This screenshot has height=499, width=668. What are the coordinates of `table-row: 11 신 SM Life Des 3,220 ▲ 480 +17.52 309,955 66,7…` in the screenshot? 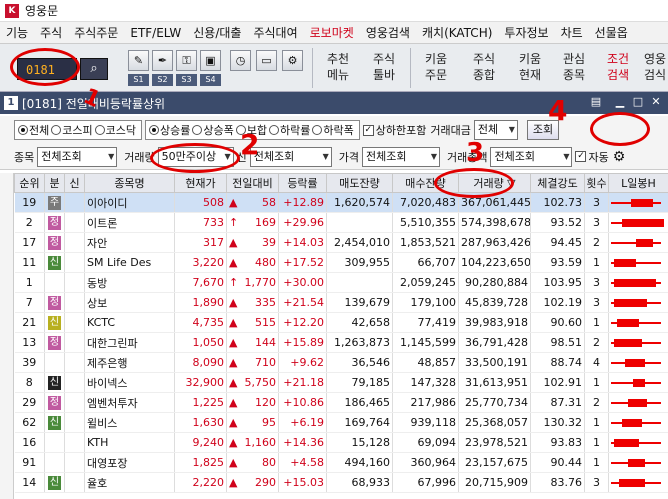 It's located at (341, 262).